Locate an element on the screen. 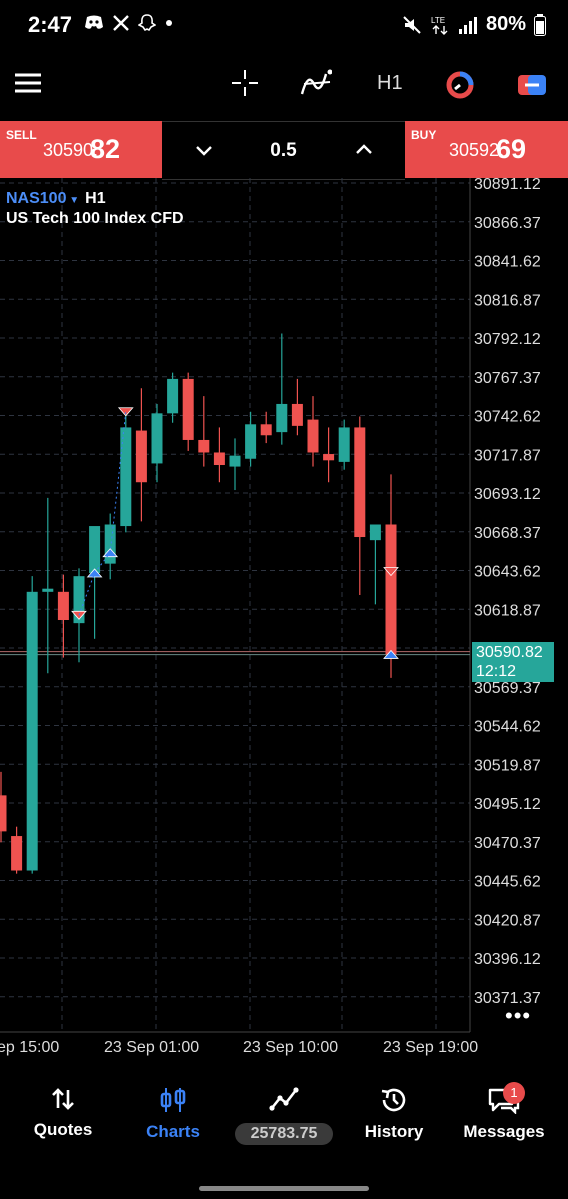  menu-icon is located at coordinates (28, 83).